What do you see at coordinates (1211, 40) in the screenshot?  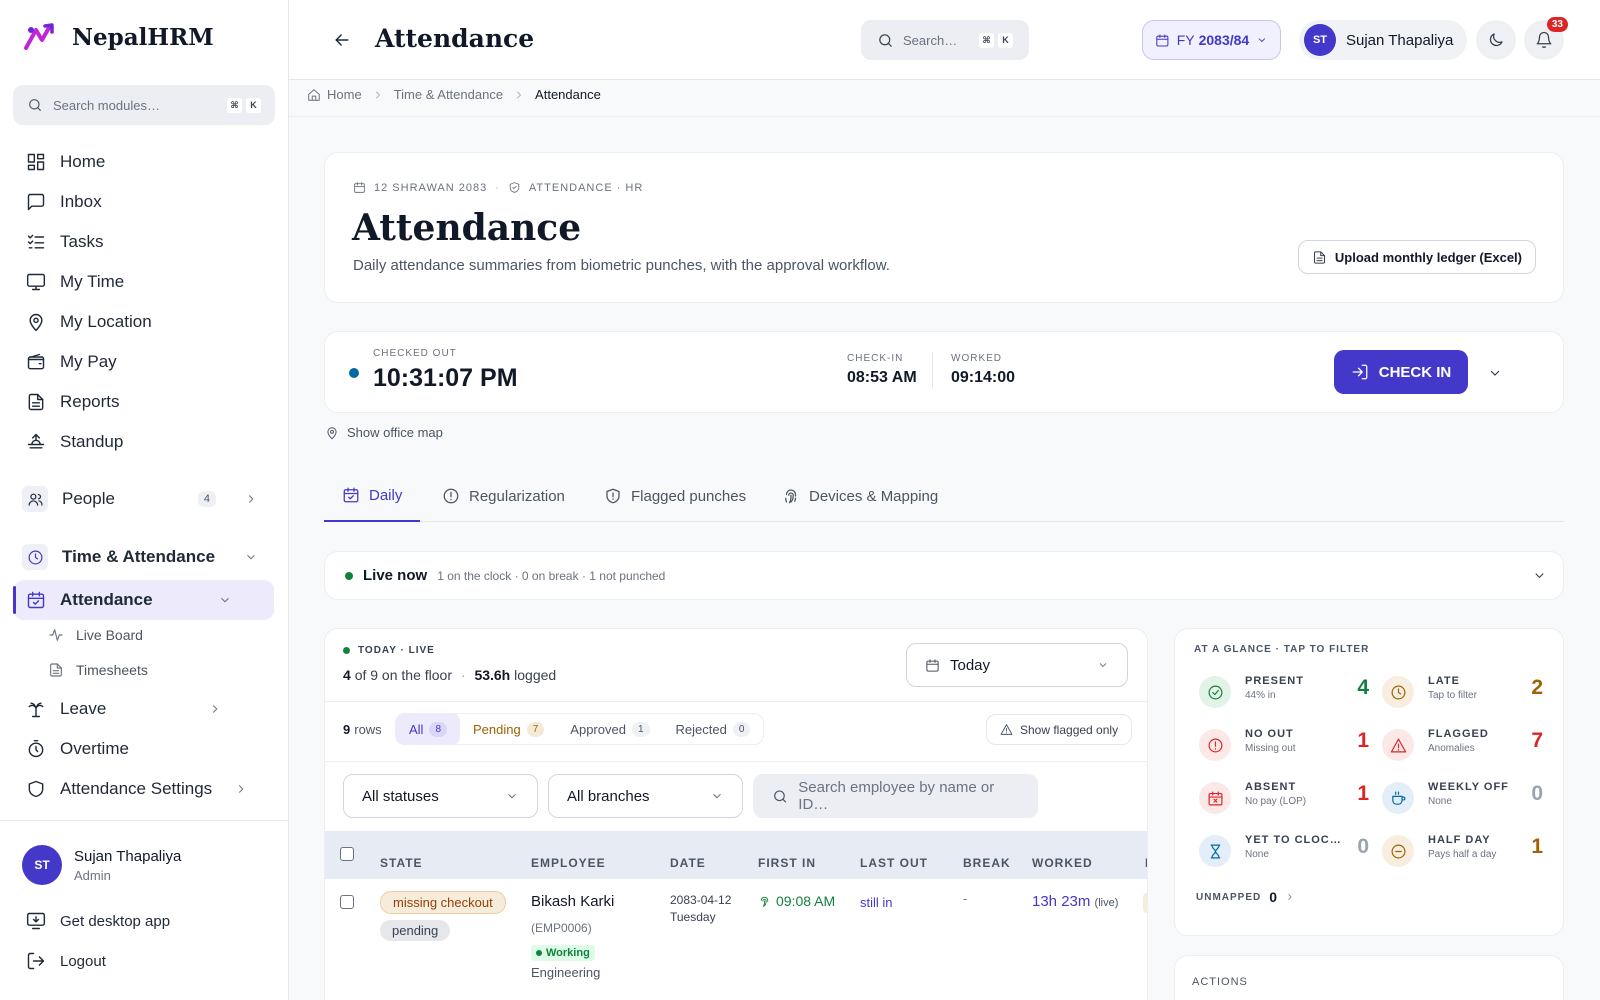 I see `fiscal-year-selector: FY 2083/84` at bounding box center [1211, 40].